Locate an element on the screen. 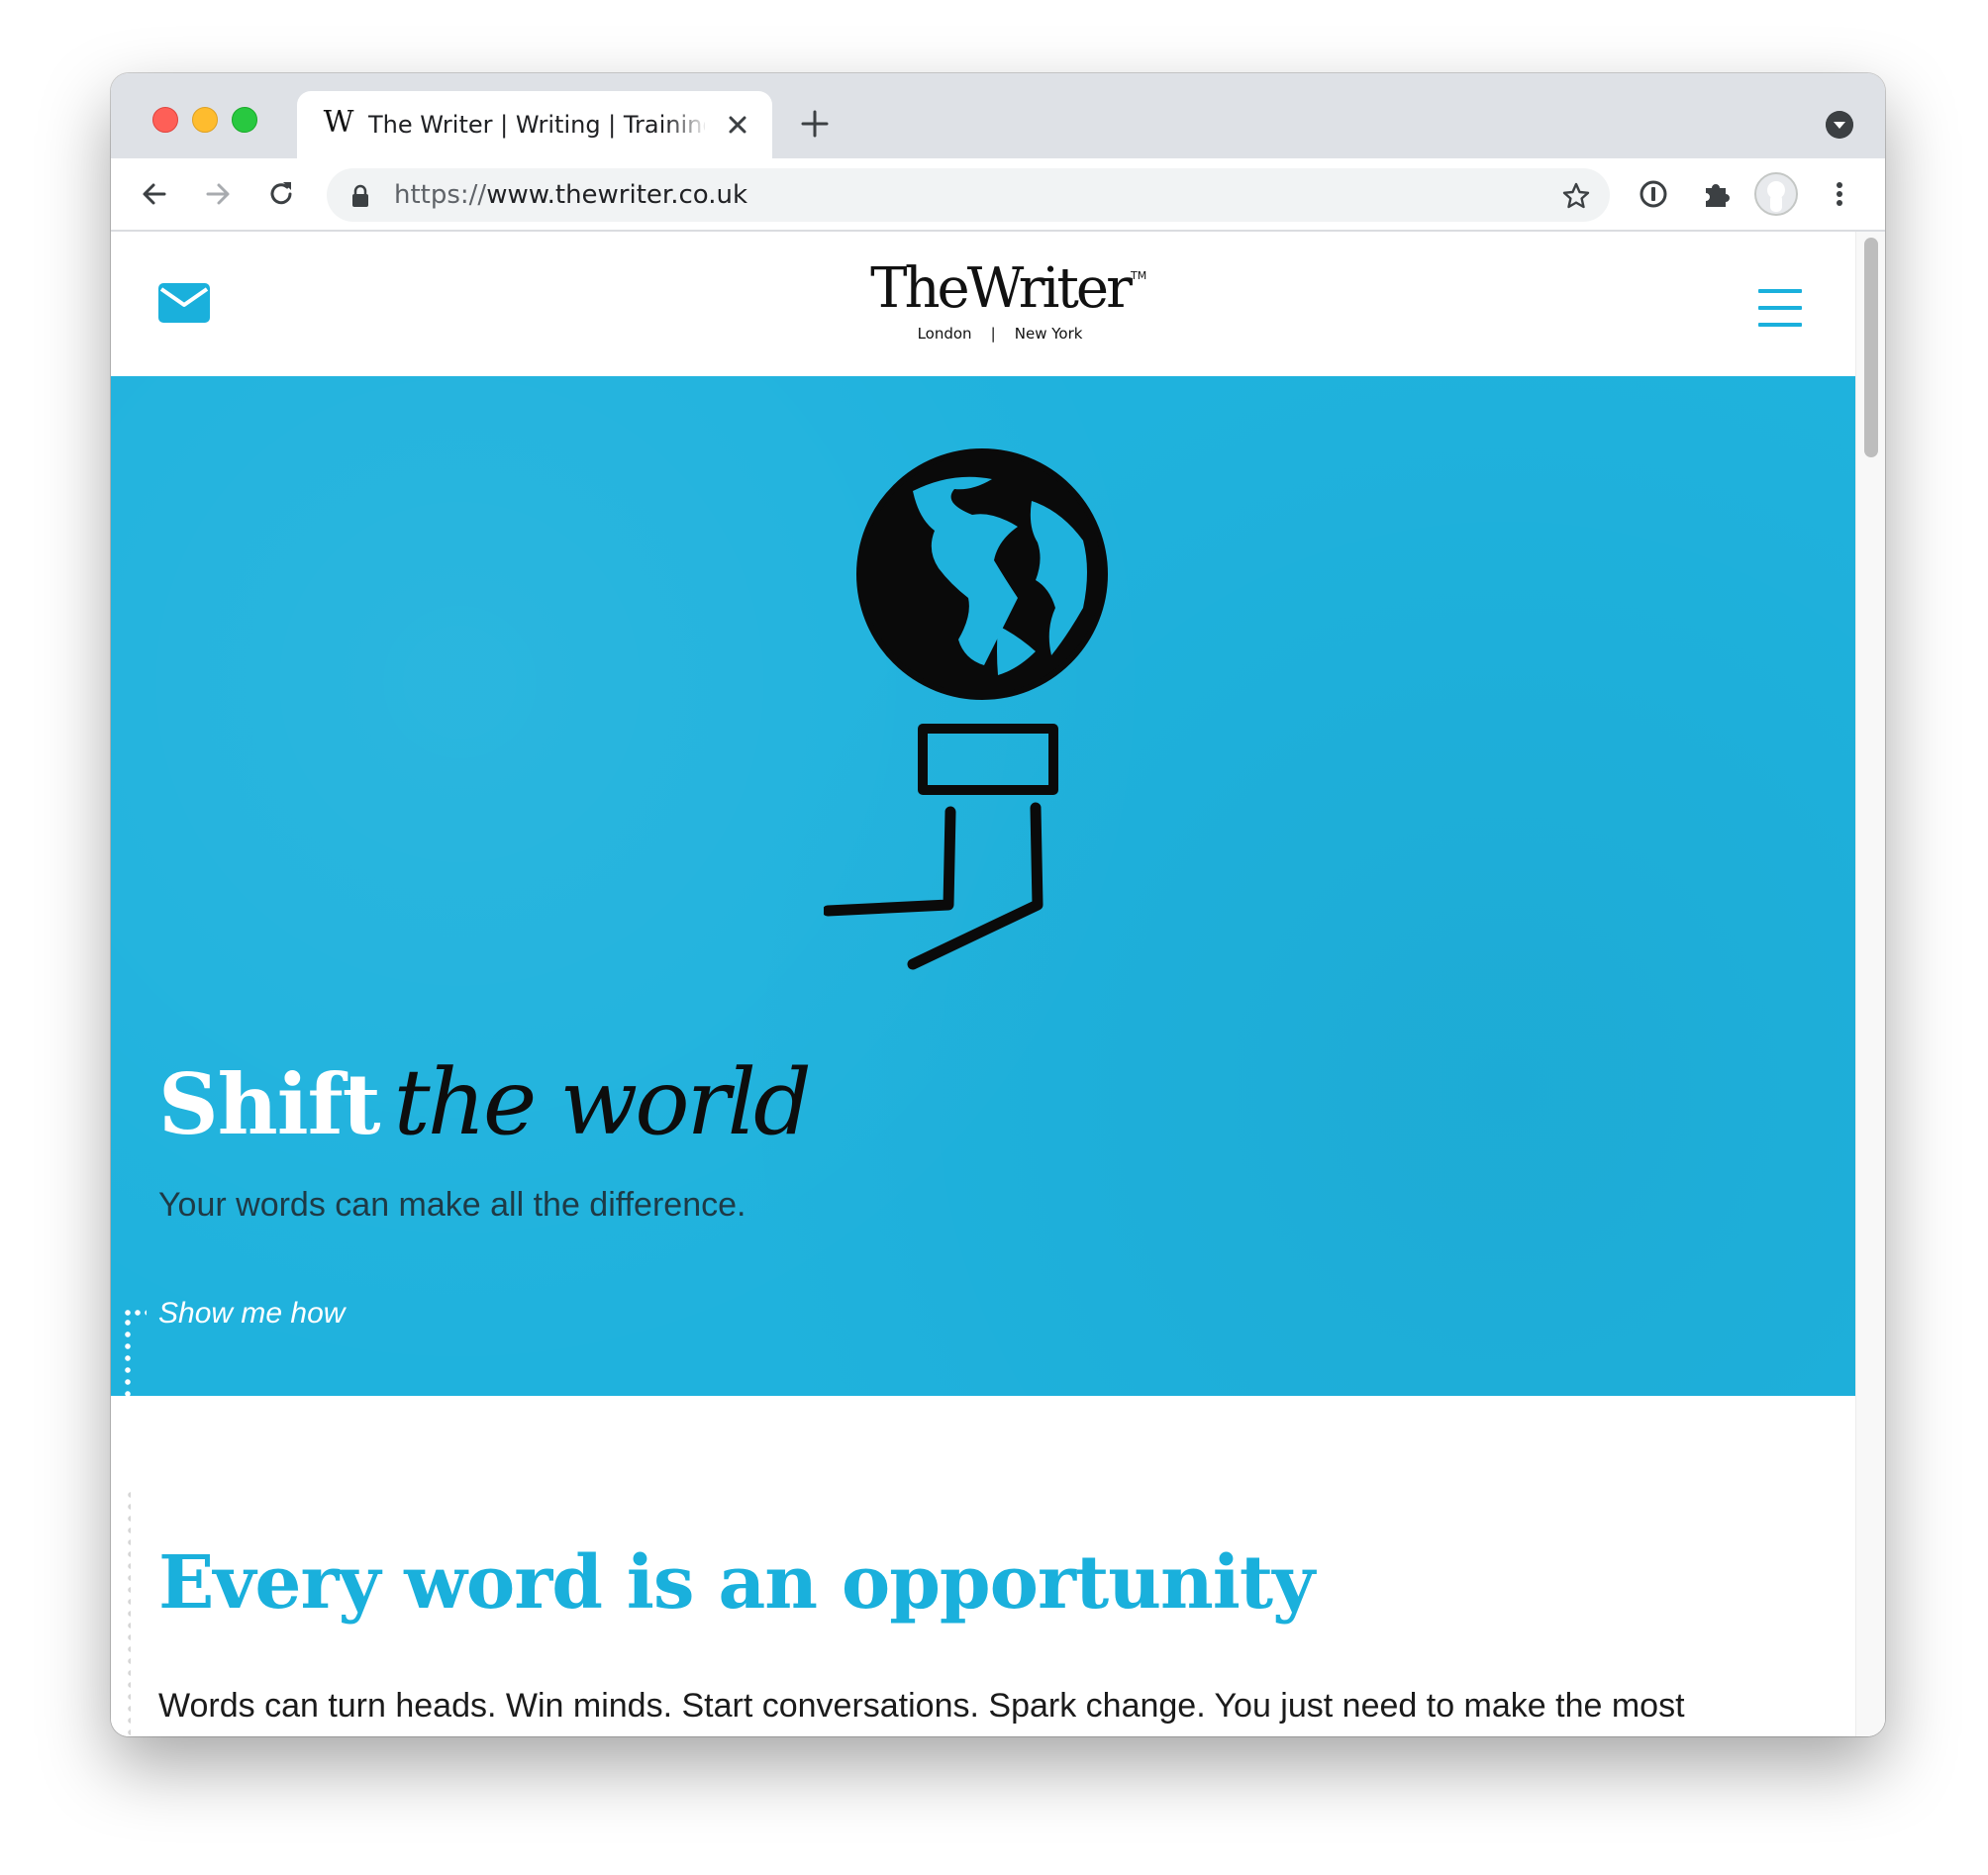  hero-title-script: the world is located at coordinates (602, 1102).